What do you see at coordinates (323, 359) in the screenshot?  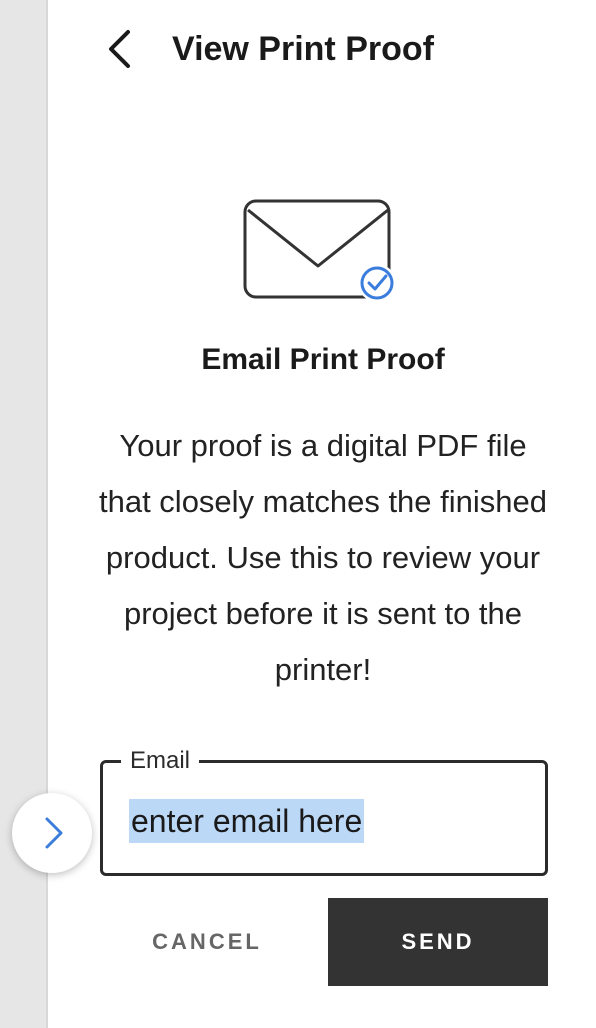 I see `section-title: Email Print Proof` at bounding box center [323, 359].